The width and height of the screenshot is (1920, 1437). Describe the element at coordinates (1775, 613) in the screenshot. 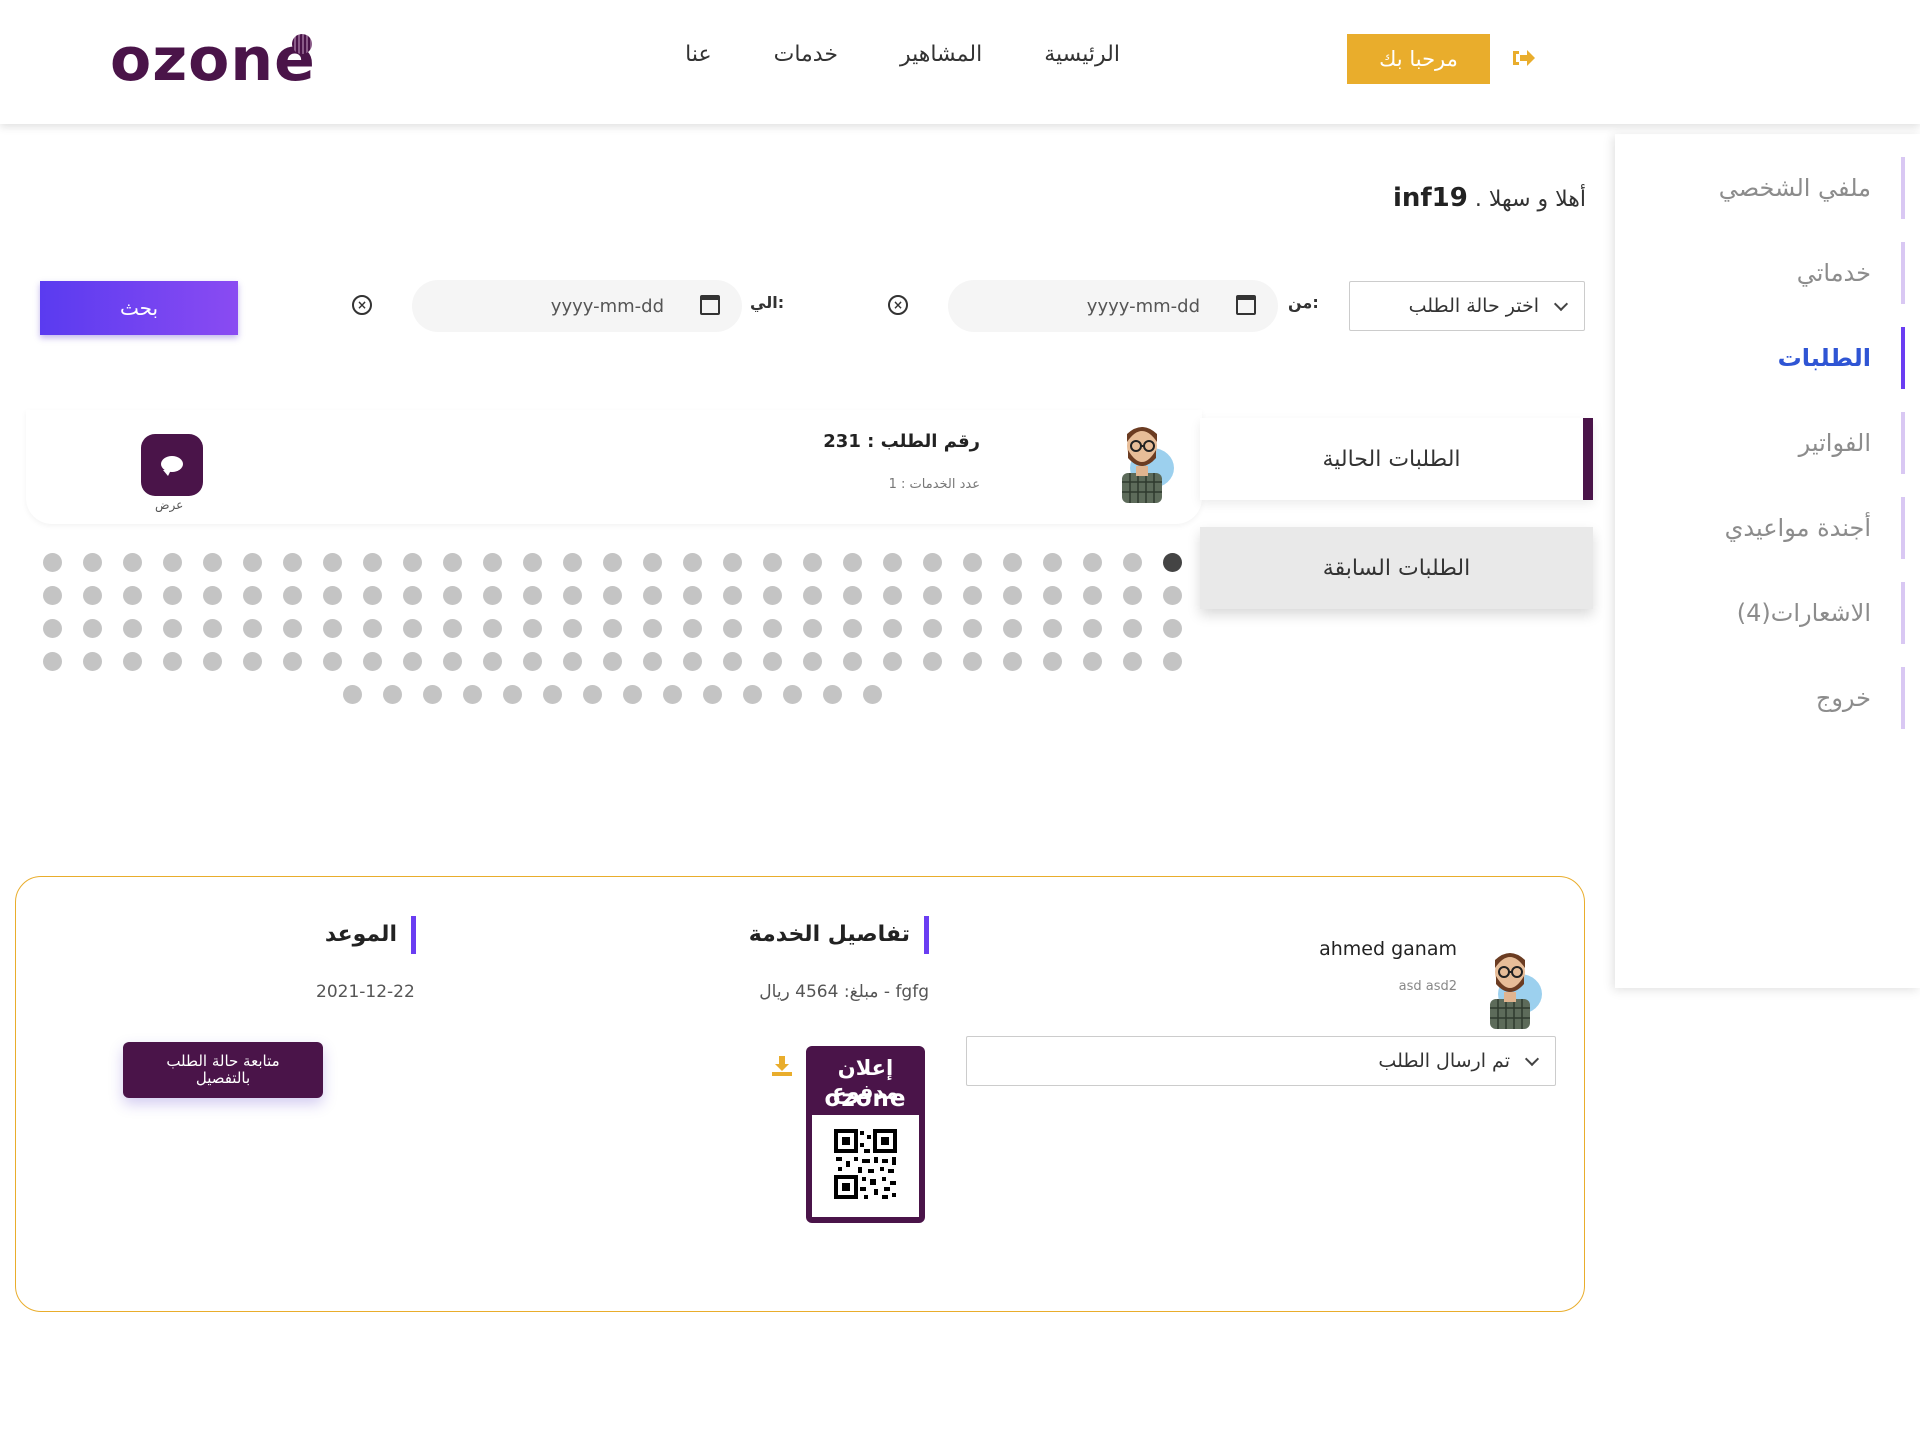

I see `sidebar-item-notifications: الاشعارات(4)` at that location.